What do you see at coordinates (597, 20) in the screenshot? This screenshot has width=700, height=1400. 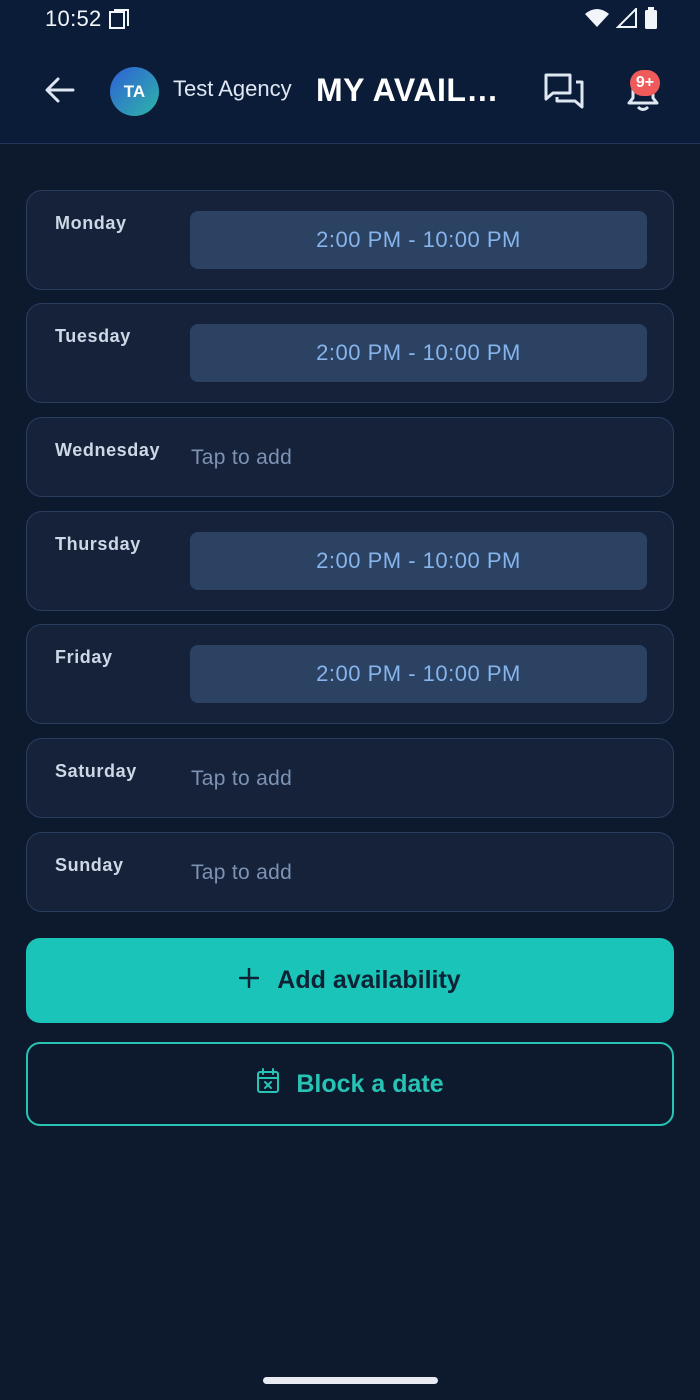 I see `wifi-icon` at bounding box center [597, 20].